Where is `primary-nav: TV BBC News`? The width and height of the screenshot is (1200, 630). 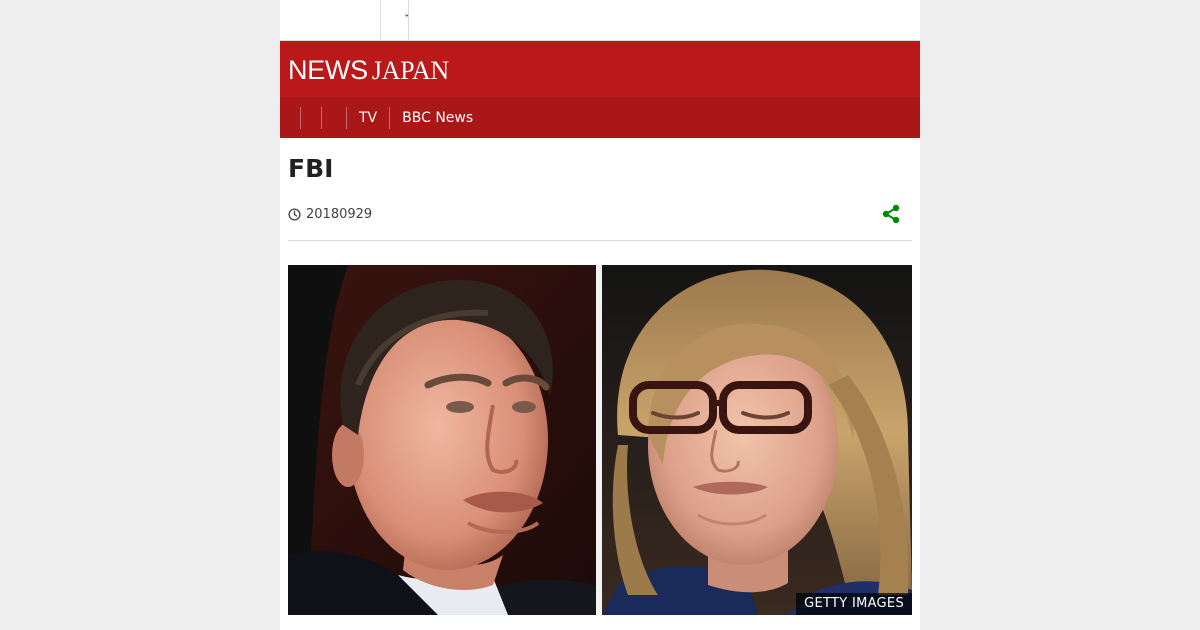
primary-nav: TV BBC News is located at coordinates (600, 117).